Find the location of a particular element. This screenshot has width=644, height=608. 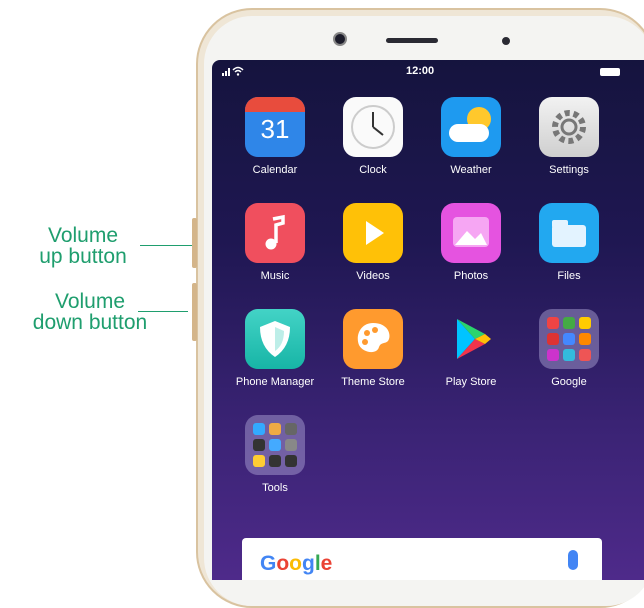

volume-down-callout: Volume down button is located at coordinates (99, 312).